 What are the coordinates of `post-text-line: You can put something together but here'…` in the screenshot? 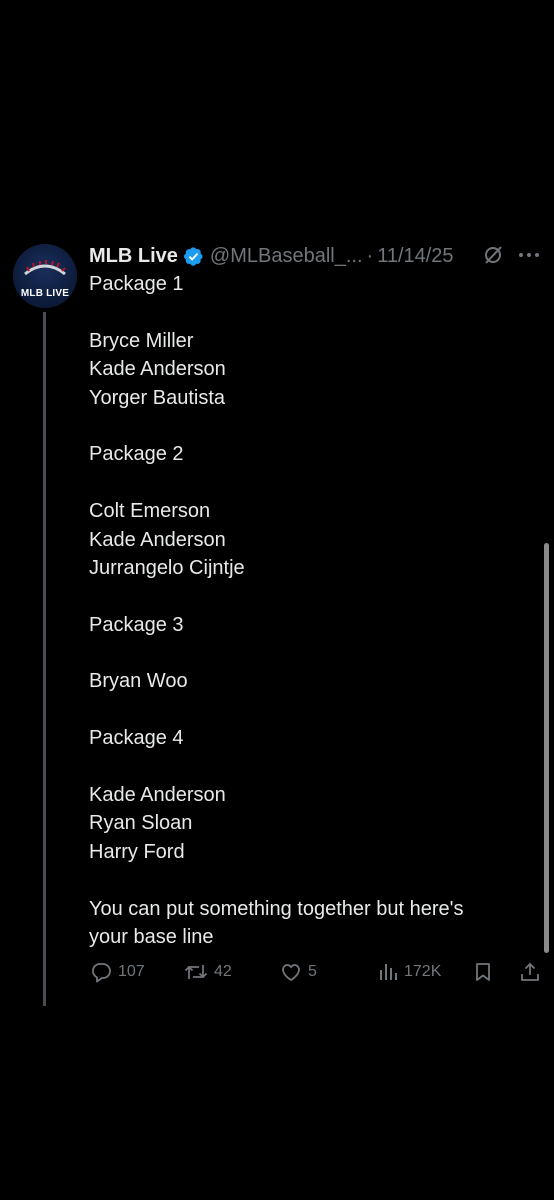 It's located at (276, 908).